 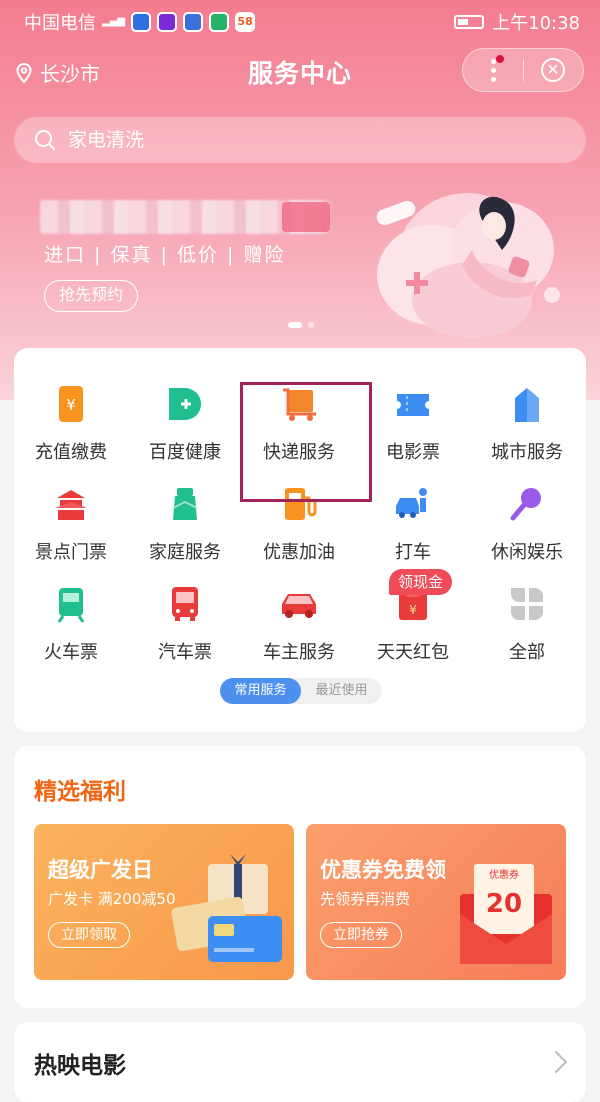 What do you see at coordinates (527, 604) in the screenshot?
I see `all-icon` at bounding box center [527, 604].